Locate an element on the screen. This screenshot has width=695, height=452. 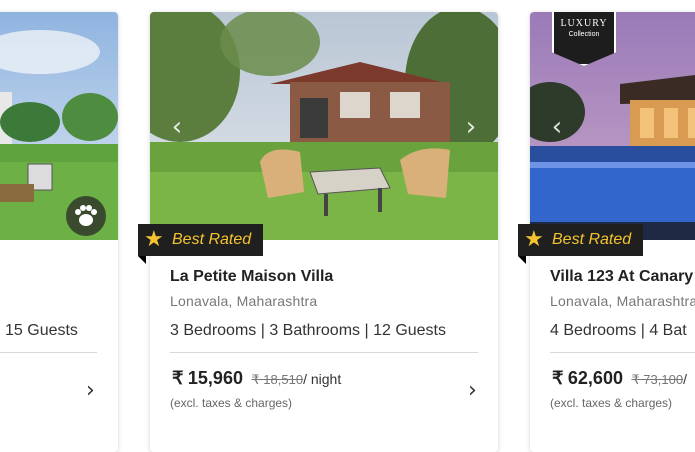
price-line: ₹ 62,600 ₹ 73,100/ is located at coordinates (619, 378).